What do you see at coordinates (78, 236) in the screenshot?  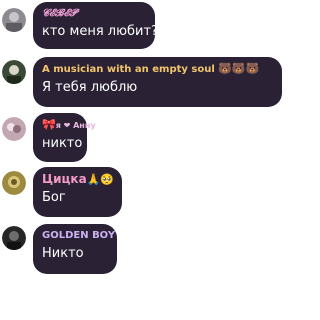 I see `sender-name: GOLDEN BOY` at bounding box center [78, 236].